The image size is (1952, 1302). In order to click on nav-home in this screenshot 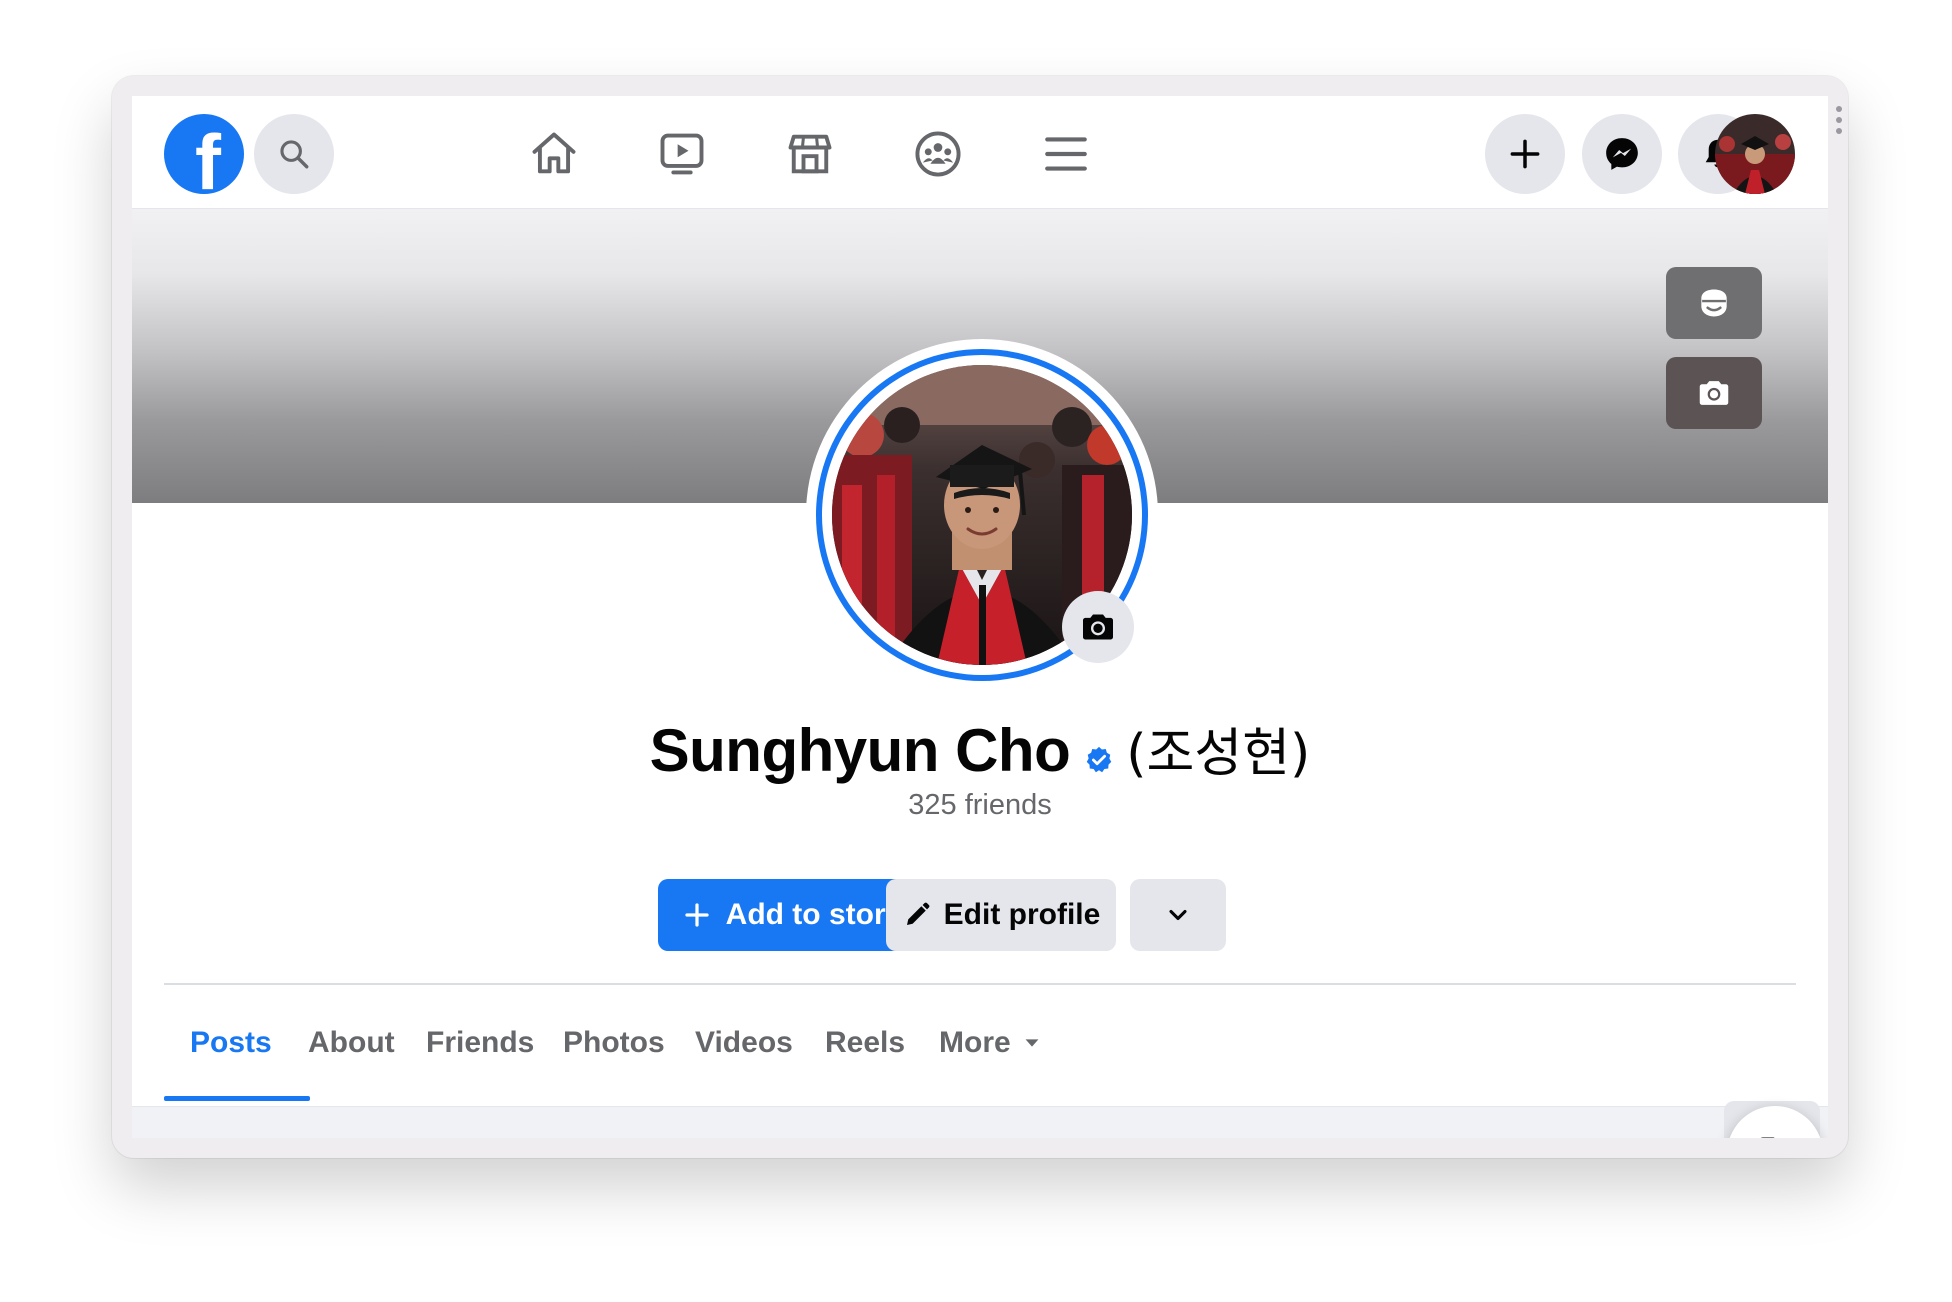, I will do `click(554, 154)`.